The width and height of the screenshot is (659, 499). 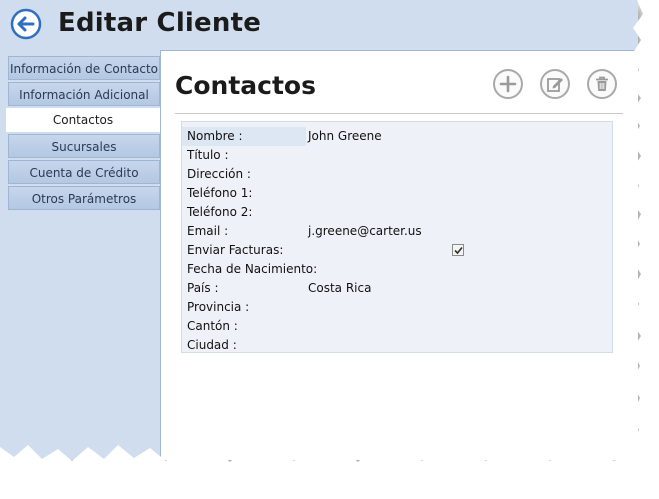 I want to click on field-row-titulo: Título :, so click(x=397, y=155).